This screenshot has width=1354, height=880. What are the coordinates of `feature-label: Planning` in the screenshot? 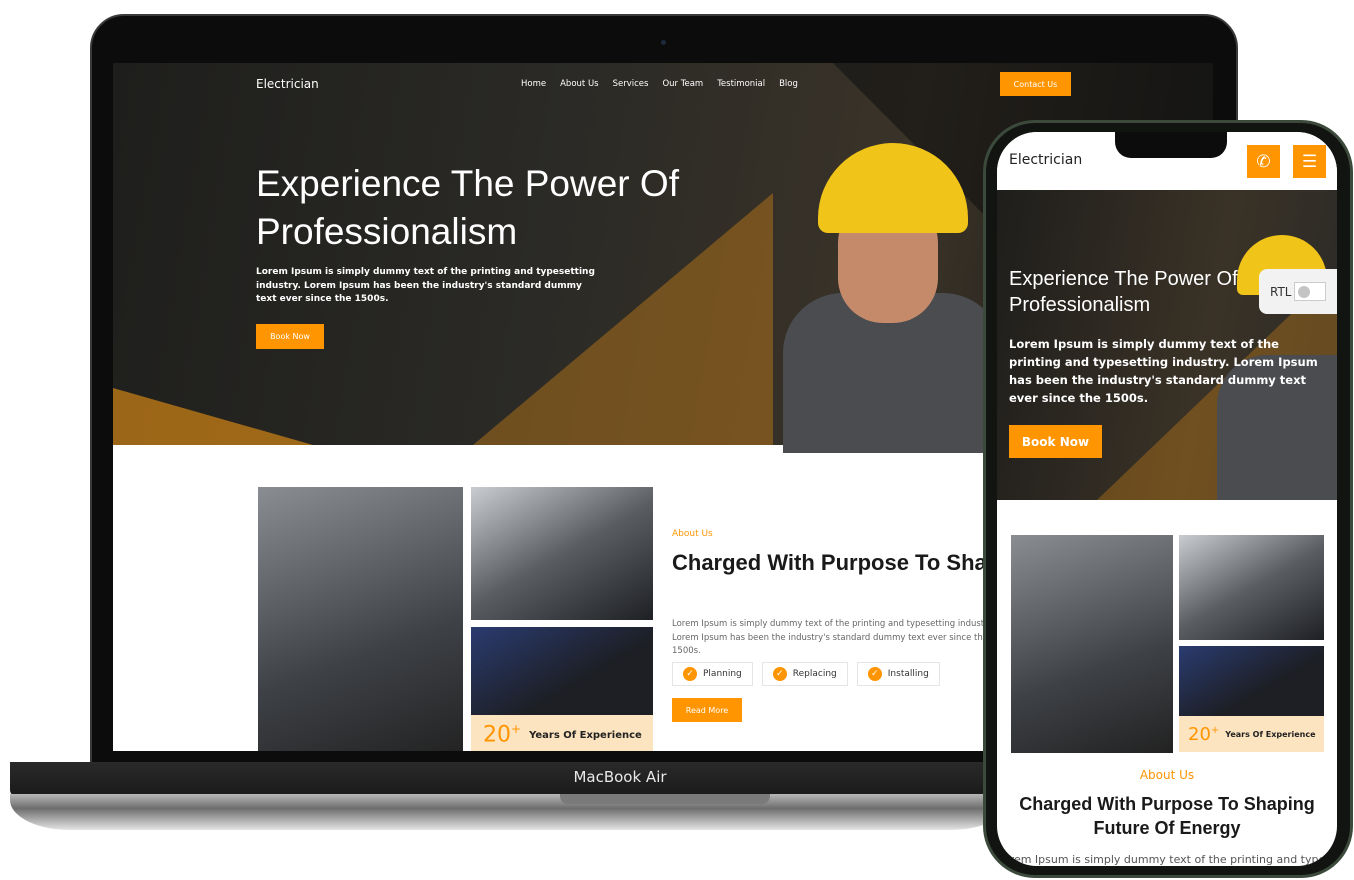 It's located at (722, 674).